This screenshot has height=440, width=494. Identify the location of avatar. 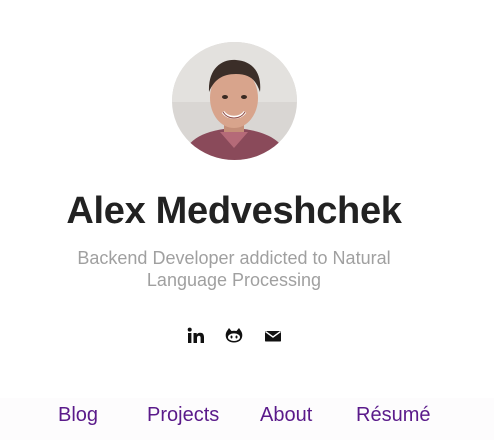
(234, 101).